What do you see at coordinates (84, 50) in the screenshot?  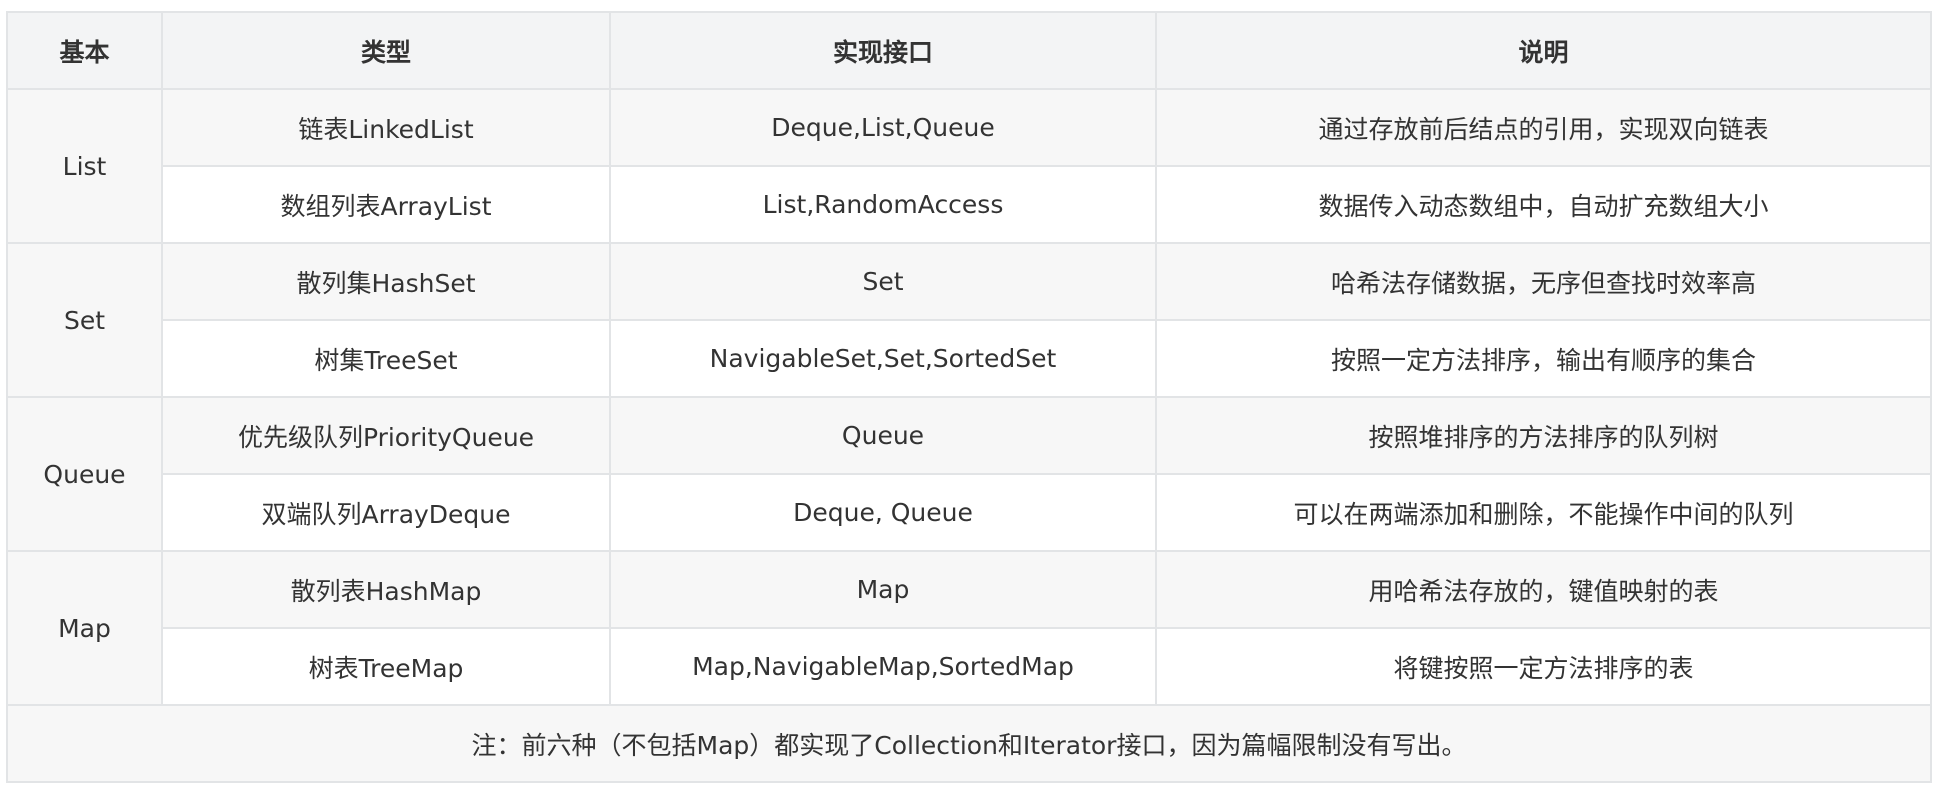 I see `header-basic: 基本` at bounding box center [84, 50].